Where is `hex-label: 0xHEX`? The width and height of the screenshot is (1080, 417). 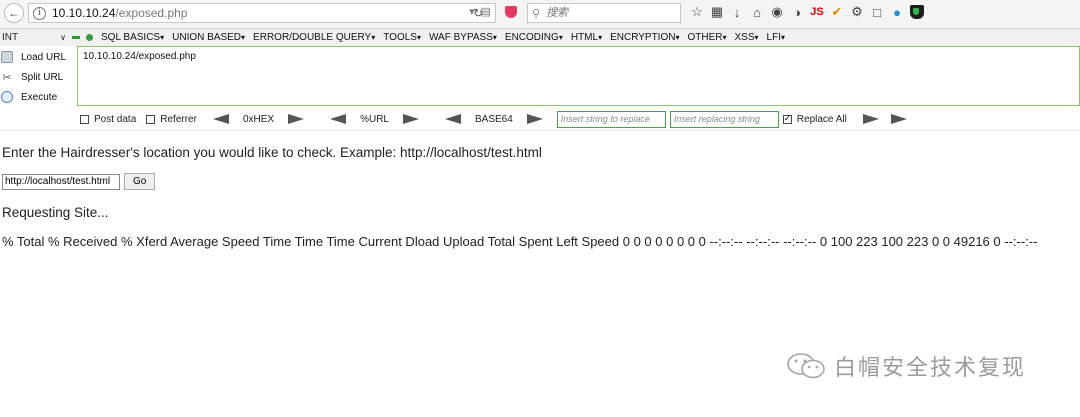
hex-label: 0xHEX is located at coordinates (258, 119).